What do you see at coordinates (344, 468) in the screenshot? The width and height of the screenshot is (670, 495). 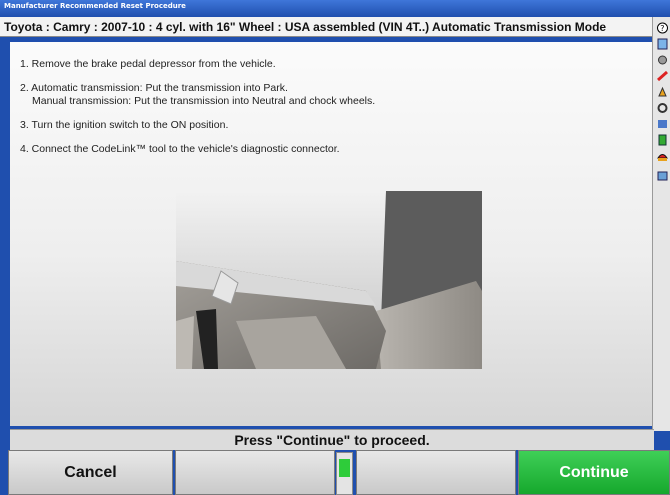 I see `status-meter-fill` at bounding box center [344, 468].